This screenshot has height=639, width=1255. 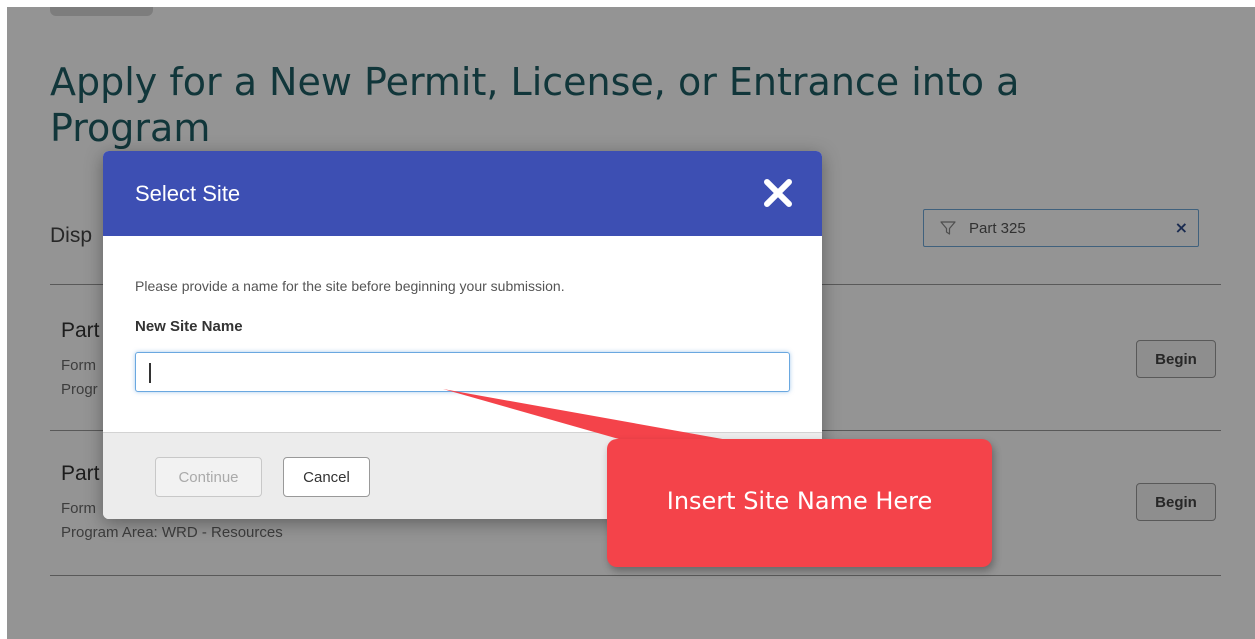 I want to click on close-button, so click(x=778, y=193).